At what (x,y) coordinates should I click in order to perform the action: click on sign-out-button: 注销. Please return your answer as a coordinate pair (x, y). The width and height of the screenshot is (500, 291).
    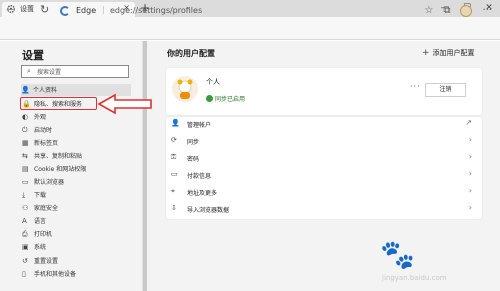
    Looking at the image, I should click on (445, 90).